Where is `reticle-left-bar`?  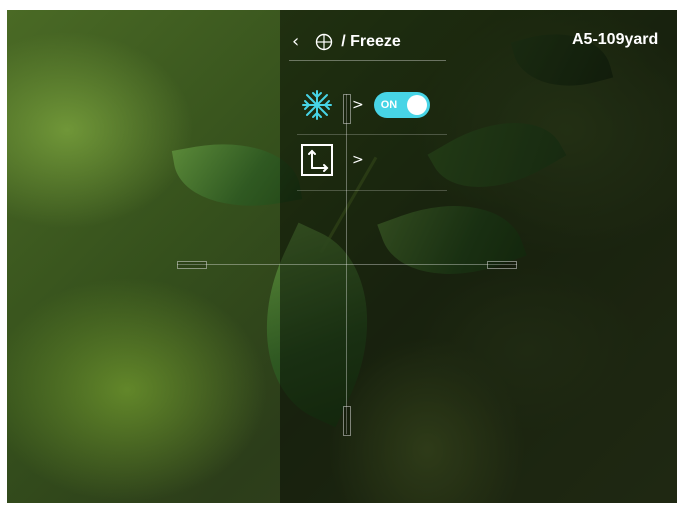 reticle-left-bar is located at coordinates (192, 265).